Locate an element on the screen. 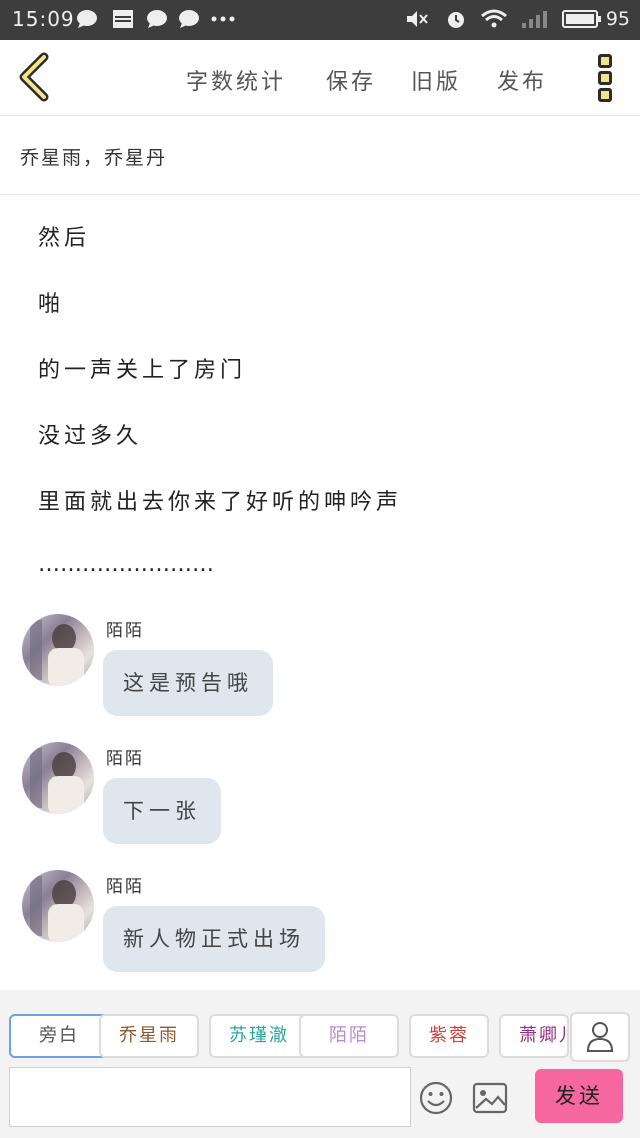 The image size is (640, 1138). character-chip: 乔星雨 is located at coordinates (149, 1036).